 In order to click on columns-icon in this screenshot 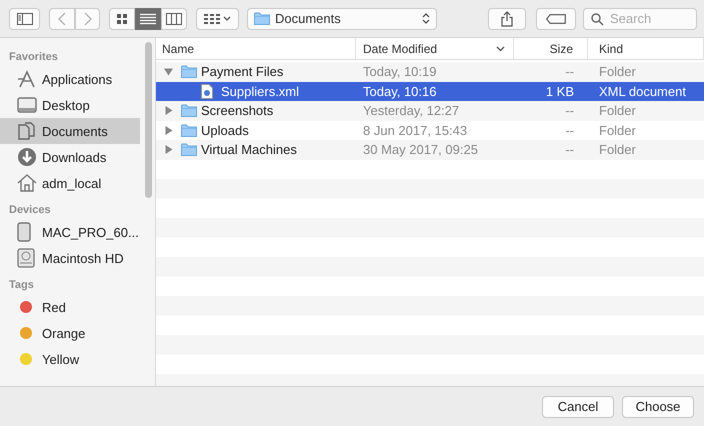, I will do `click(174, 18)`.